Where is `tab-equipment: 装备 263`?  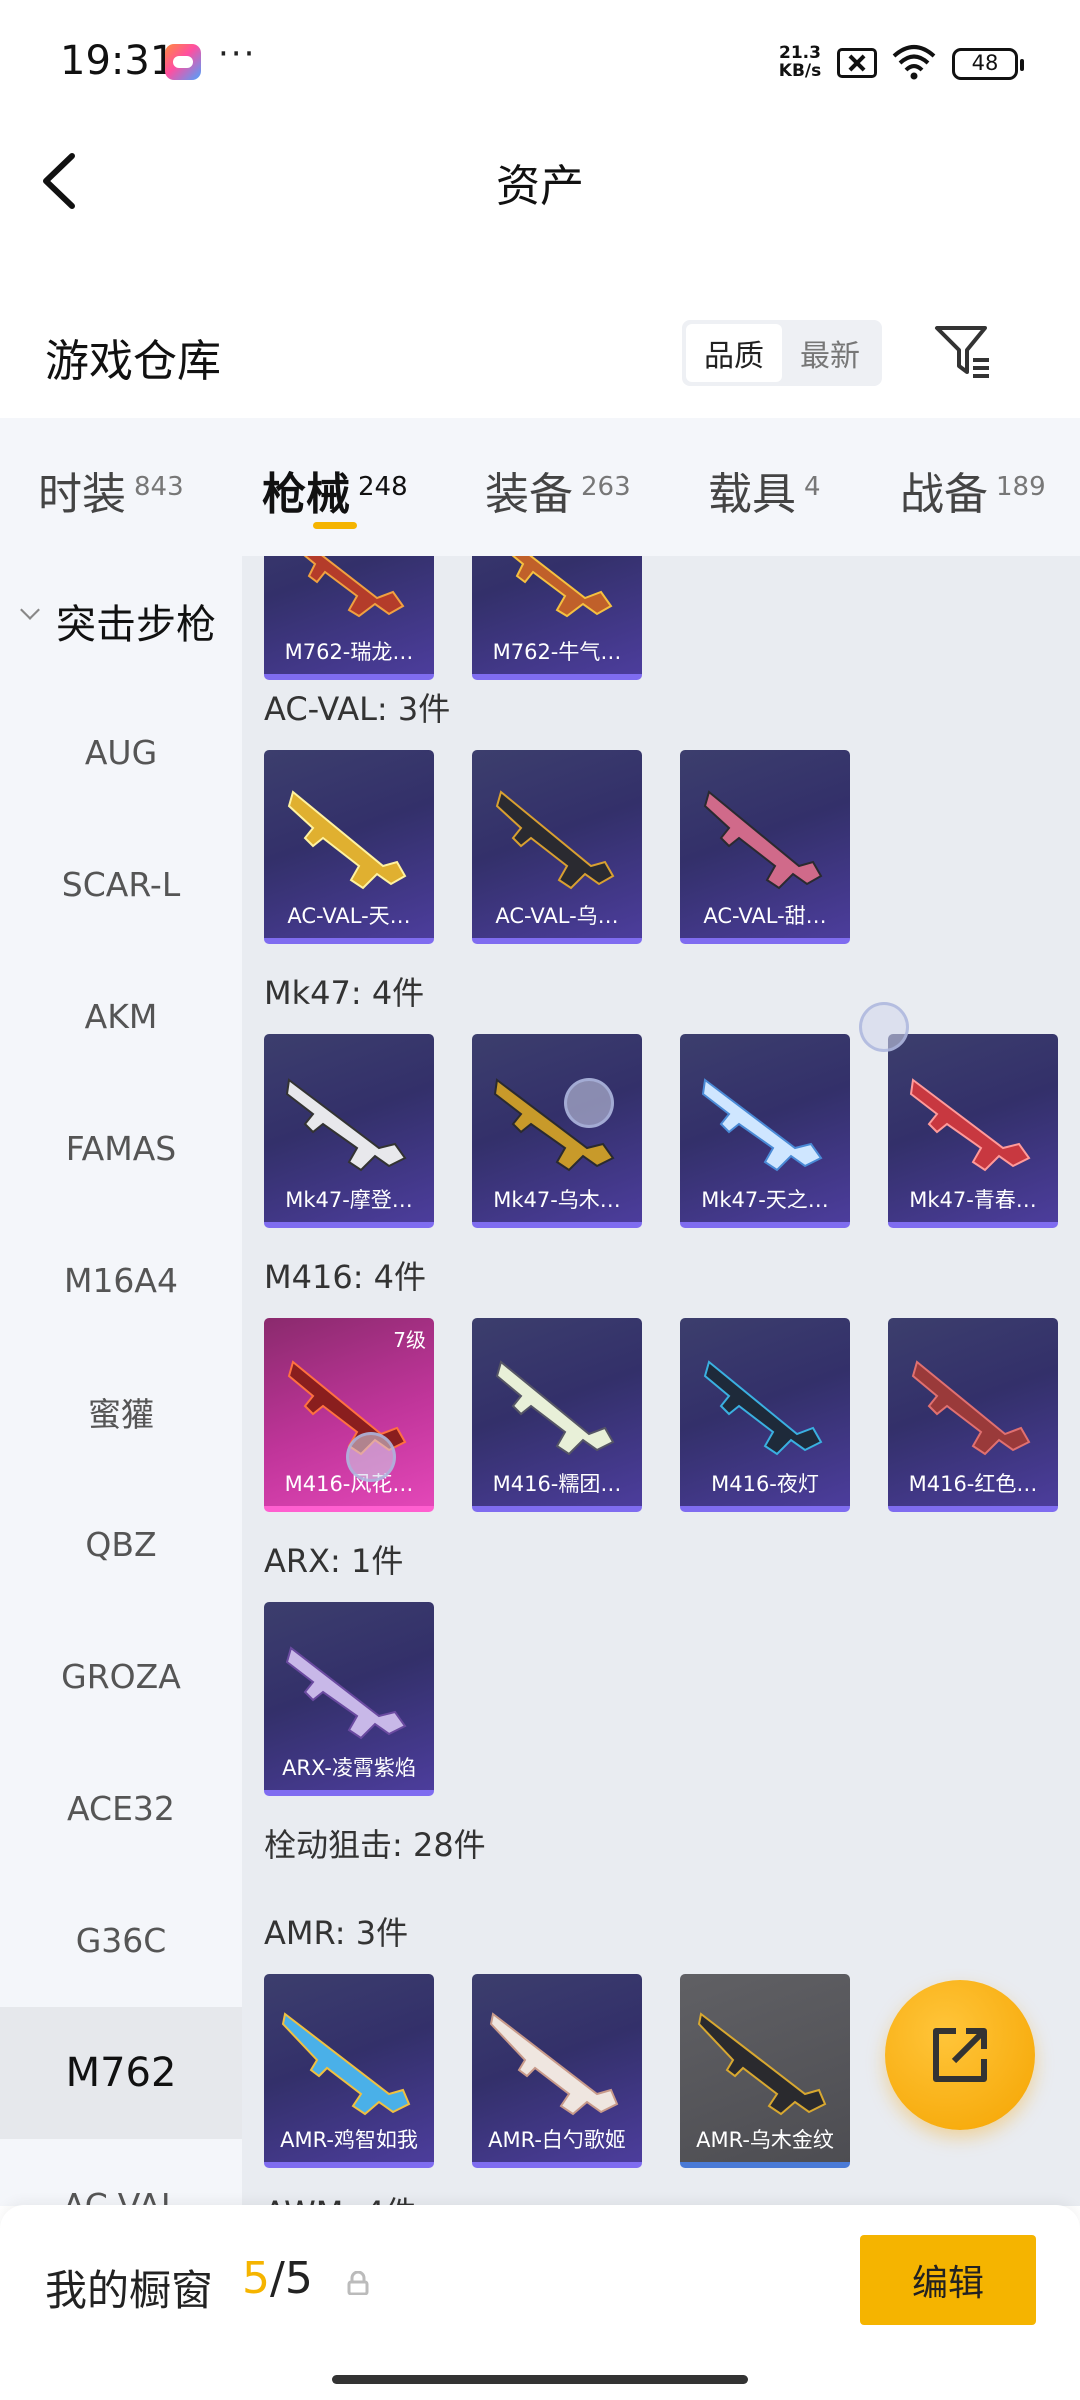
tab-equipment: 装备 263 is located at coordinates (558, 490).